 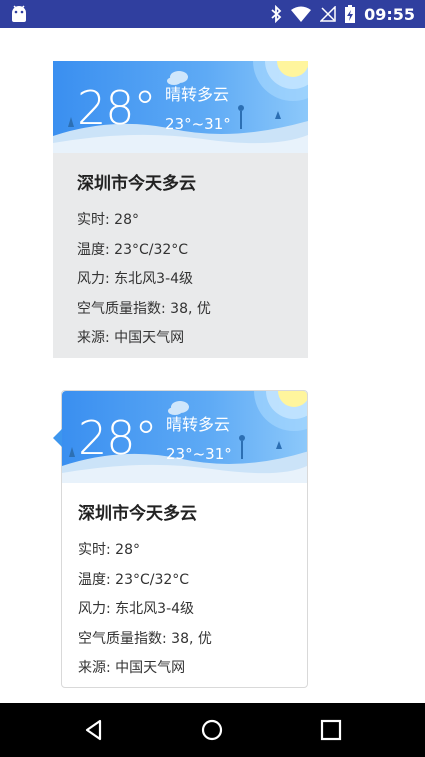 I want to click on navigation-bar, so click(x=212, y=730).